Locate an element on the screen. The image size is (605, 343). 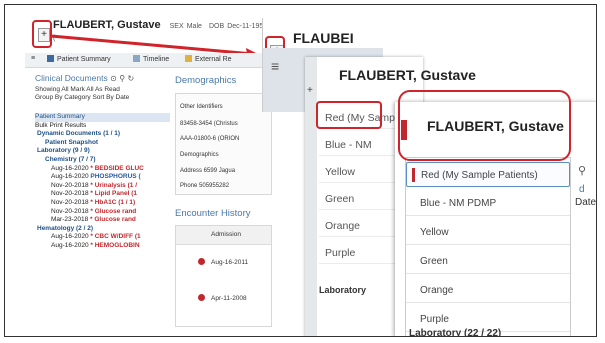
list-item-label: Dynamic Documents (1 / 1) is located at coordinates (79, 134).